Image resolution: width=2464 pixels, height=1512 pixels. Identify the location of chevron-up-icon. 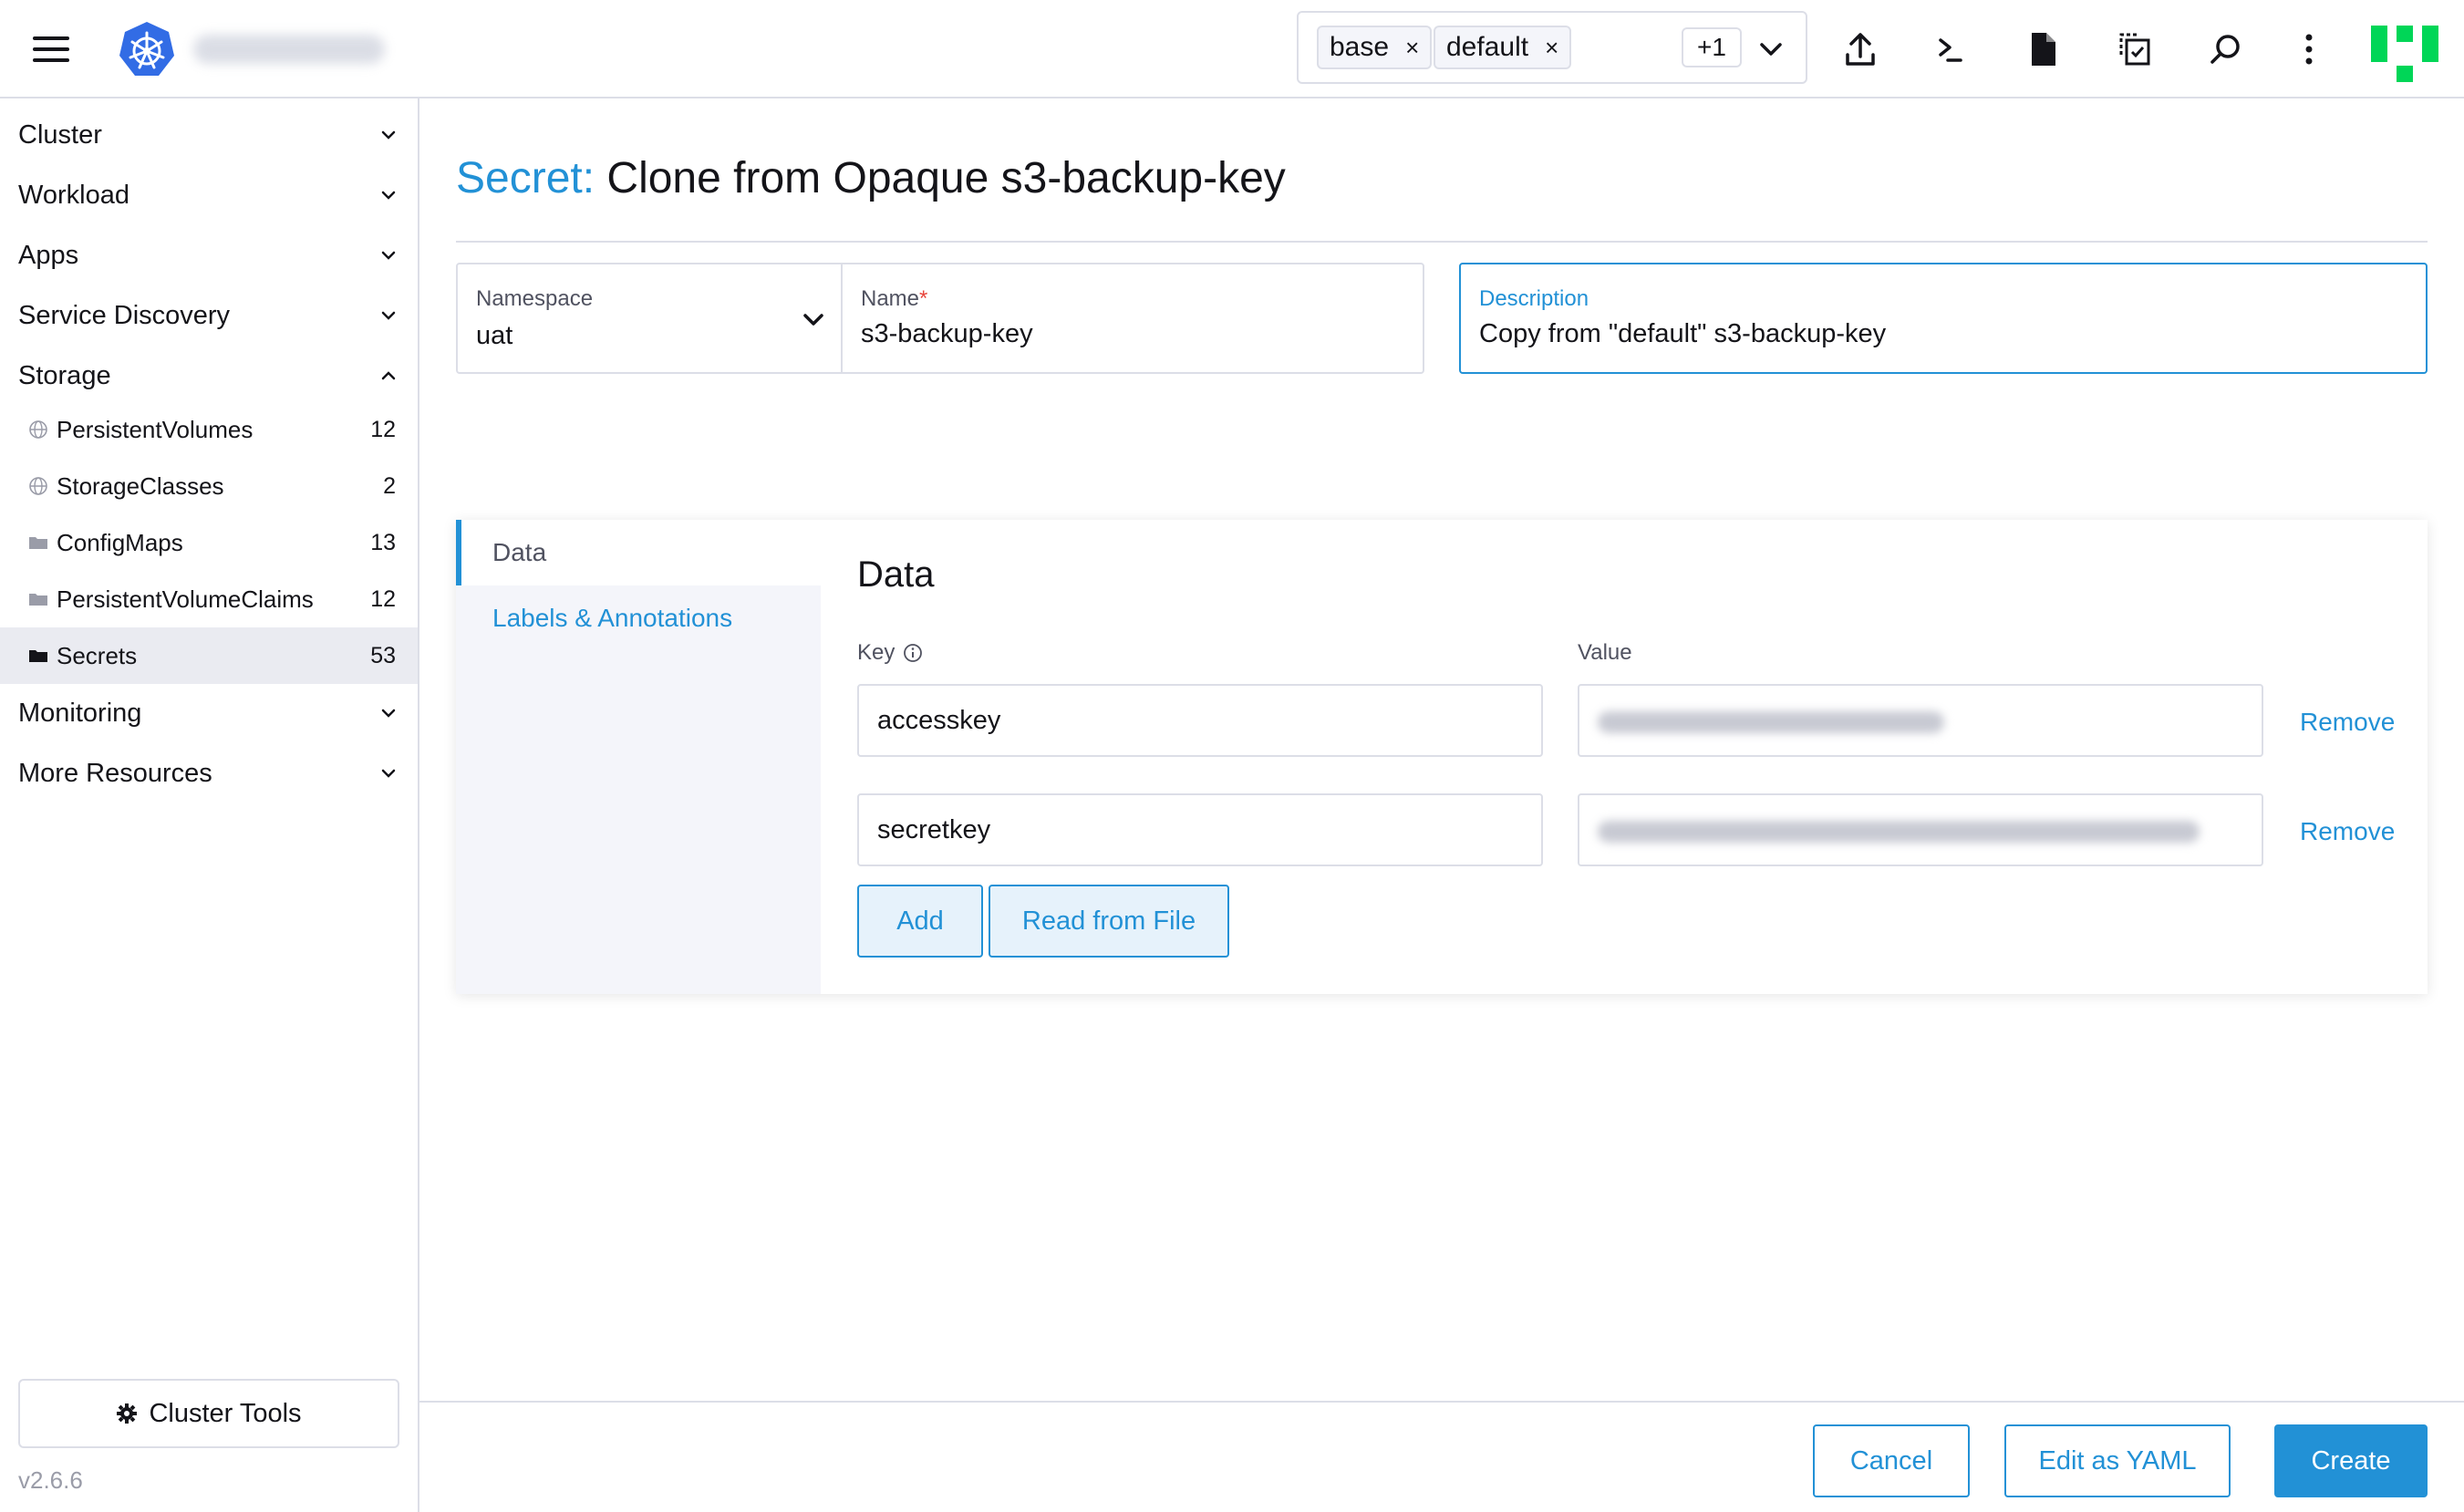
(388, 375).